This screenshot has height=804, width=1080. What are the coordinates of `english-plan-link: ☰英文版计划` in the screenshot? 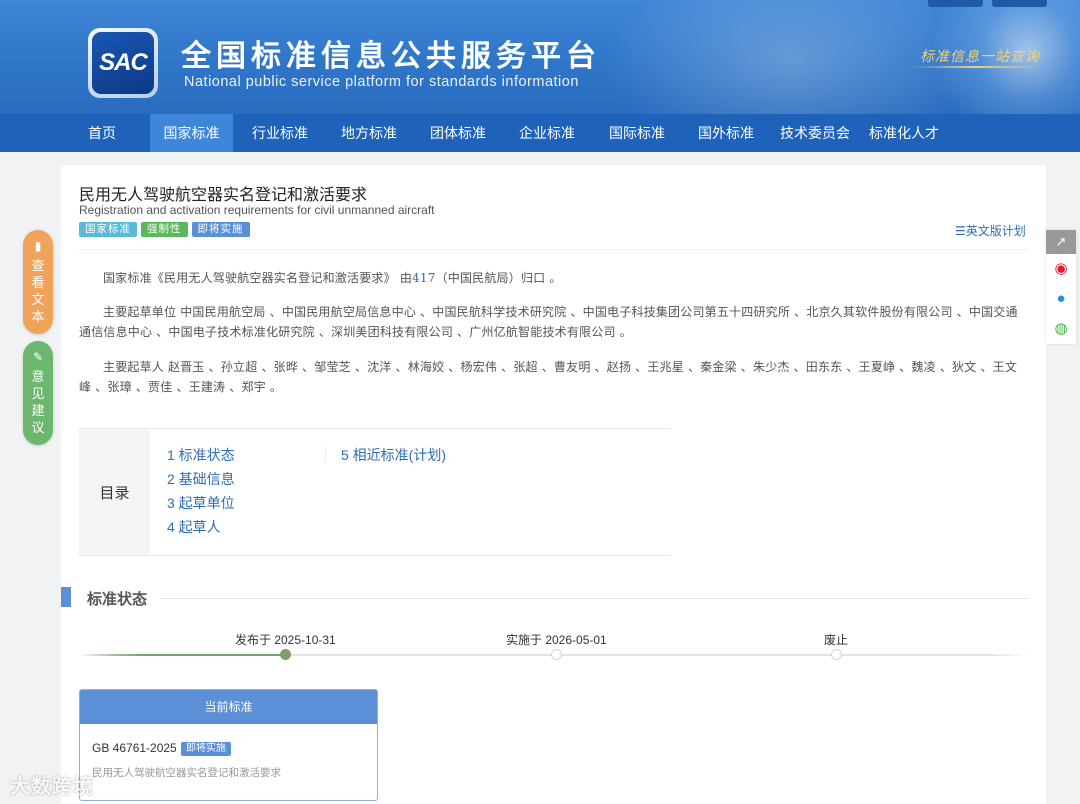 It's located at (990, 230).